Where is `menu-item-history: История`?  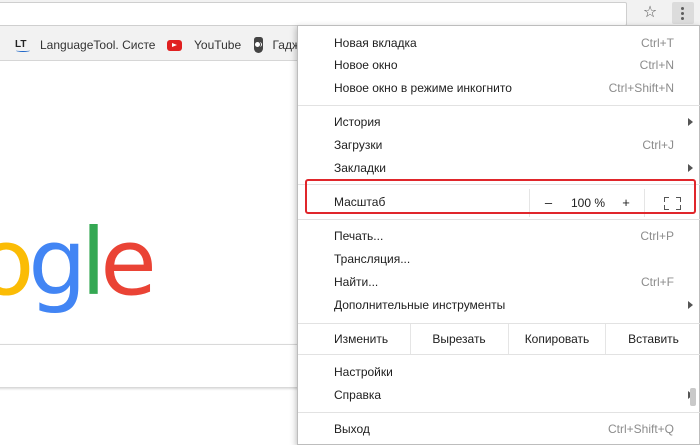
menu-item-history: История is located at coordinates (499, 122).